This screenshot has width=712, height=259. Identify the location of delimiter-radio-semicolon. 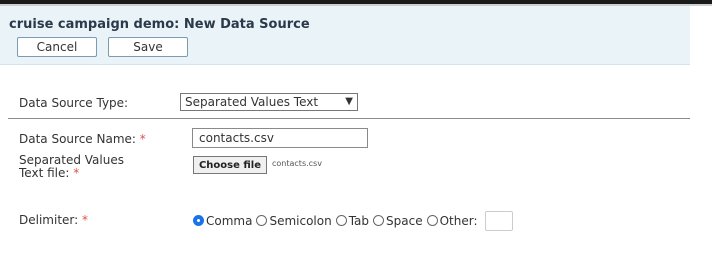
(262, 220).